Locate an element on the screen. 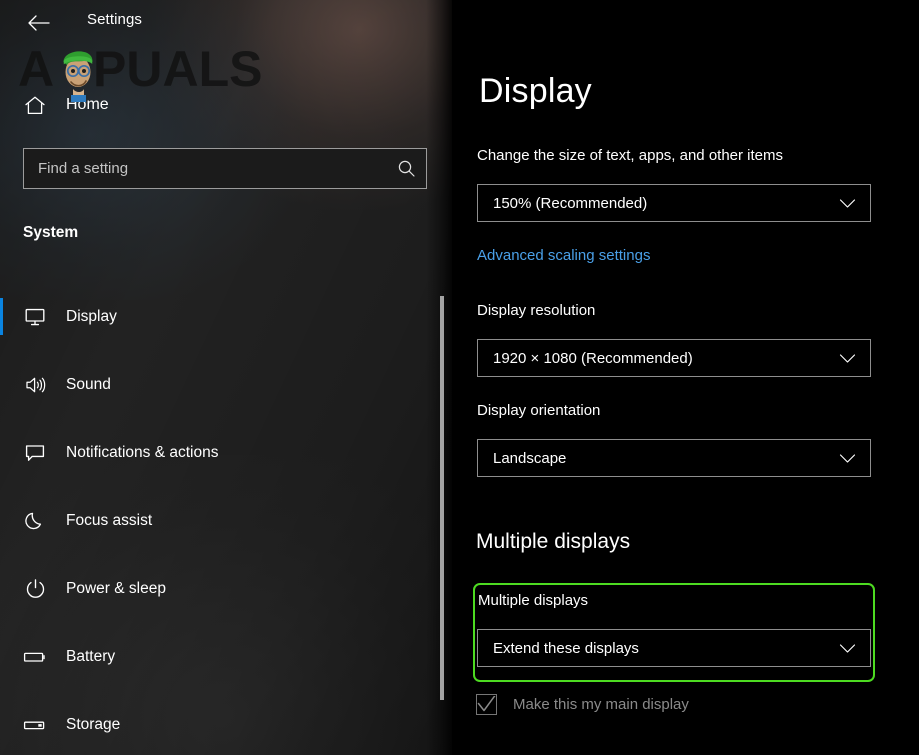 Image resolution: width=919 pixels, height=755 pixels. back-button is located at coordinates (39, 23).